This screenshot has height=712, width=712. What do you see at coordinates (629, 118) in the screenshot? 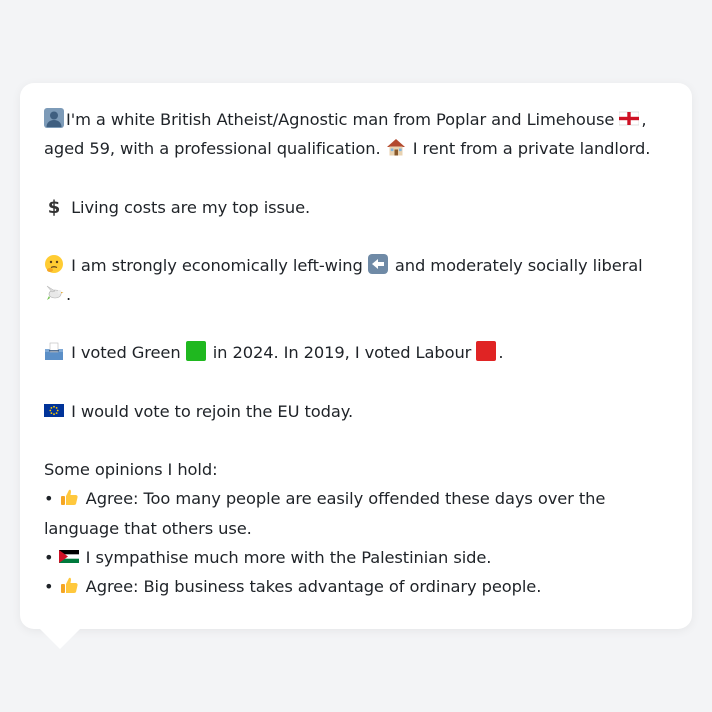
I see `england-flag-icon` at bounding box center [629, 118].